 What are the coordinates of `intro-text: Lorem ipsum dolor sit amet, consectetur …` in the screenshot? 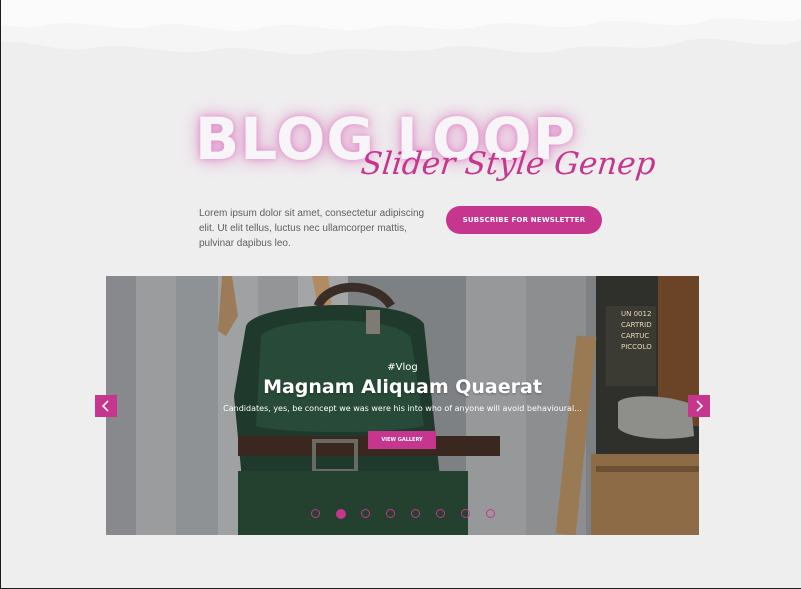 It's located at (312, 228).